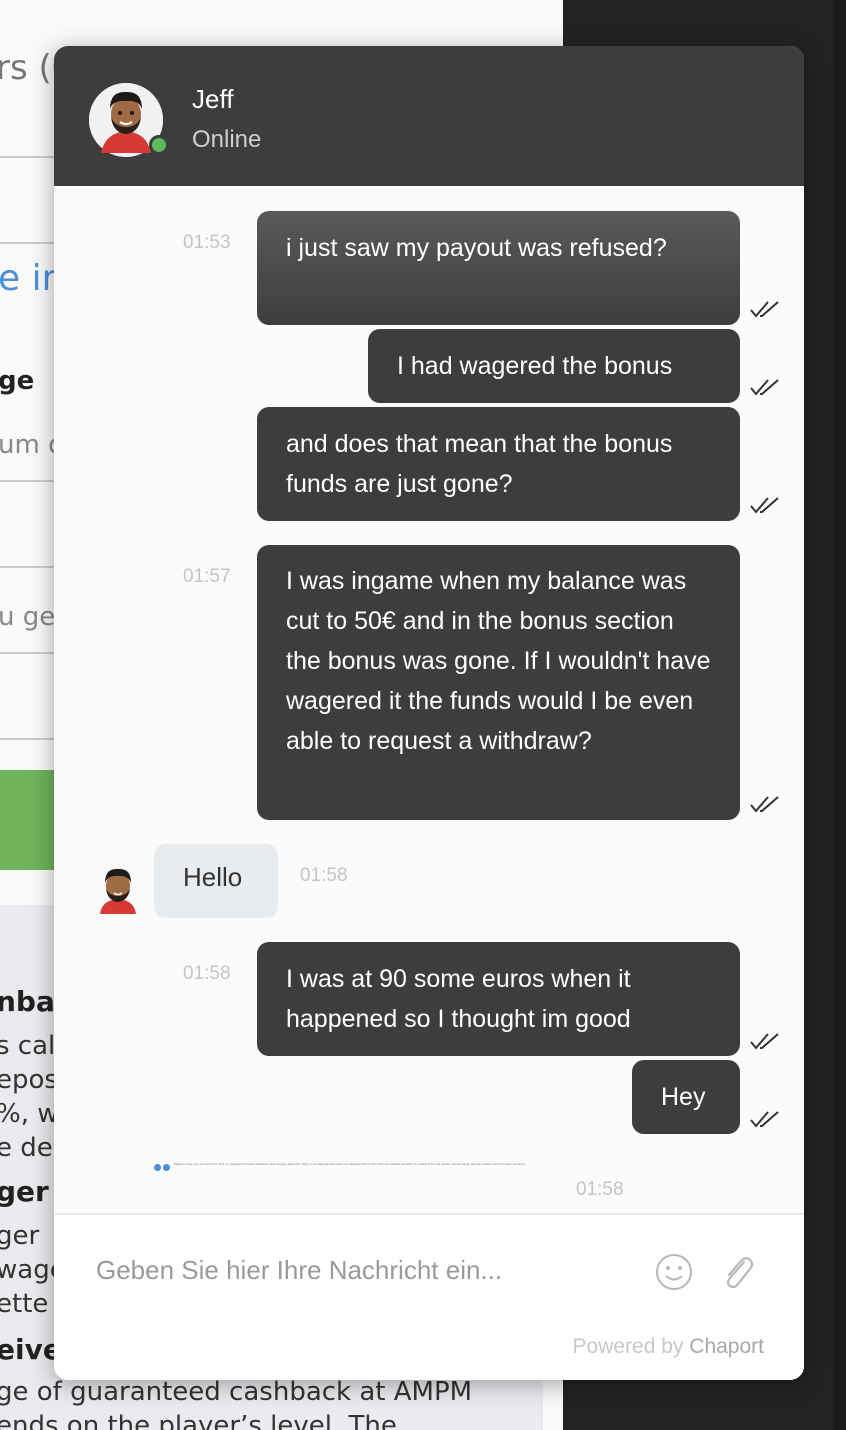 Image resolution: width=846 pixels, height=1430 pixels. I want to click on message-bubble-incoming: Hello, so click(216, 881).